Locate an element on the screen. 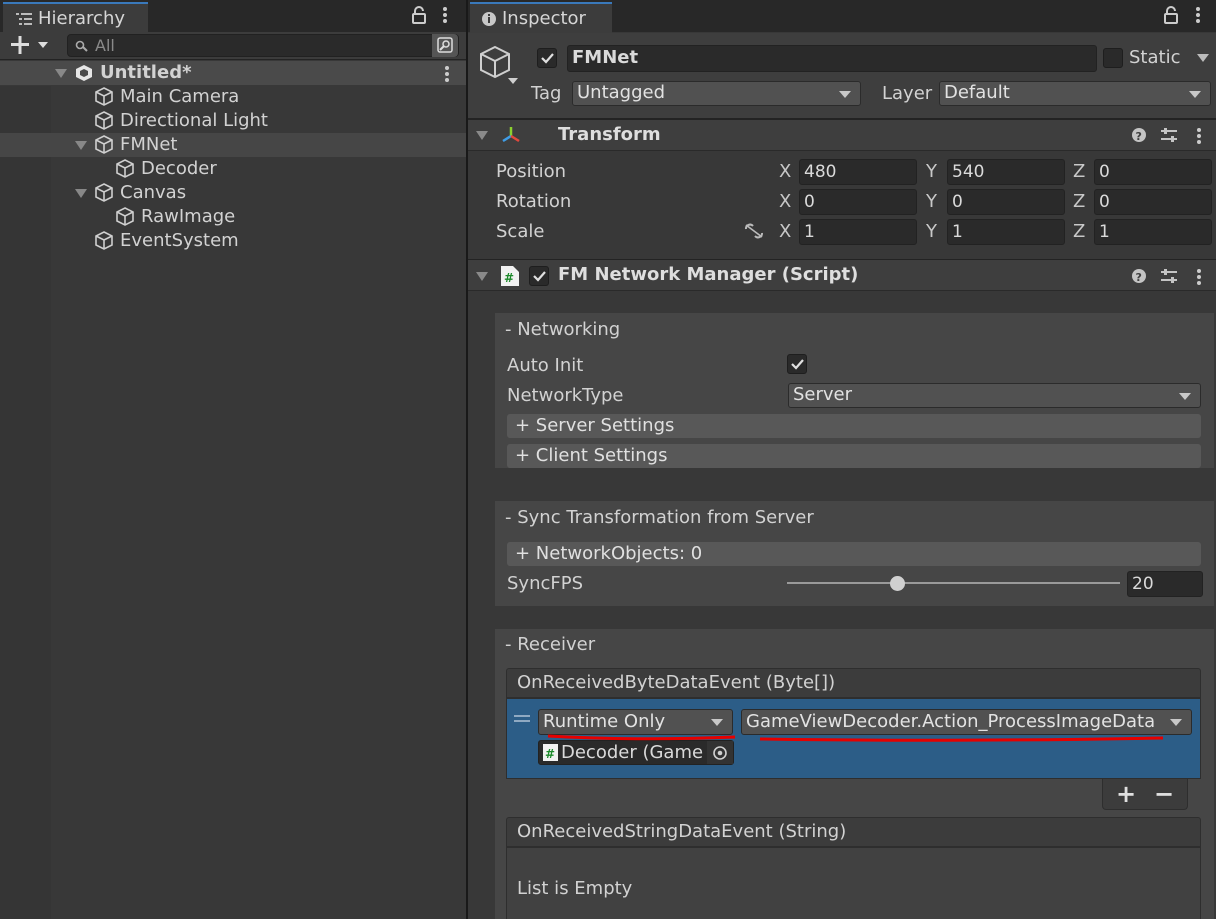 The height and width of the screenshot is (919, 1216). scene-search-icon is located at coordinates (445, 45).